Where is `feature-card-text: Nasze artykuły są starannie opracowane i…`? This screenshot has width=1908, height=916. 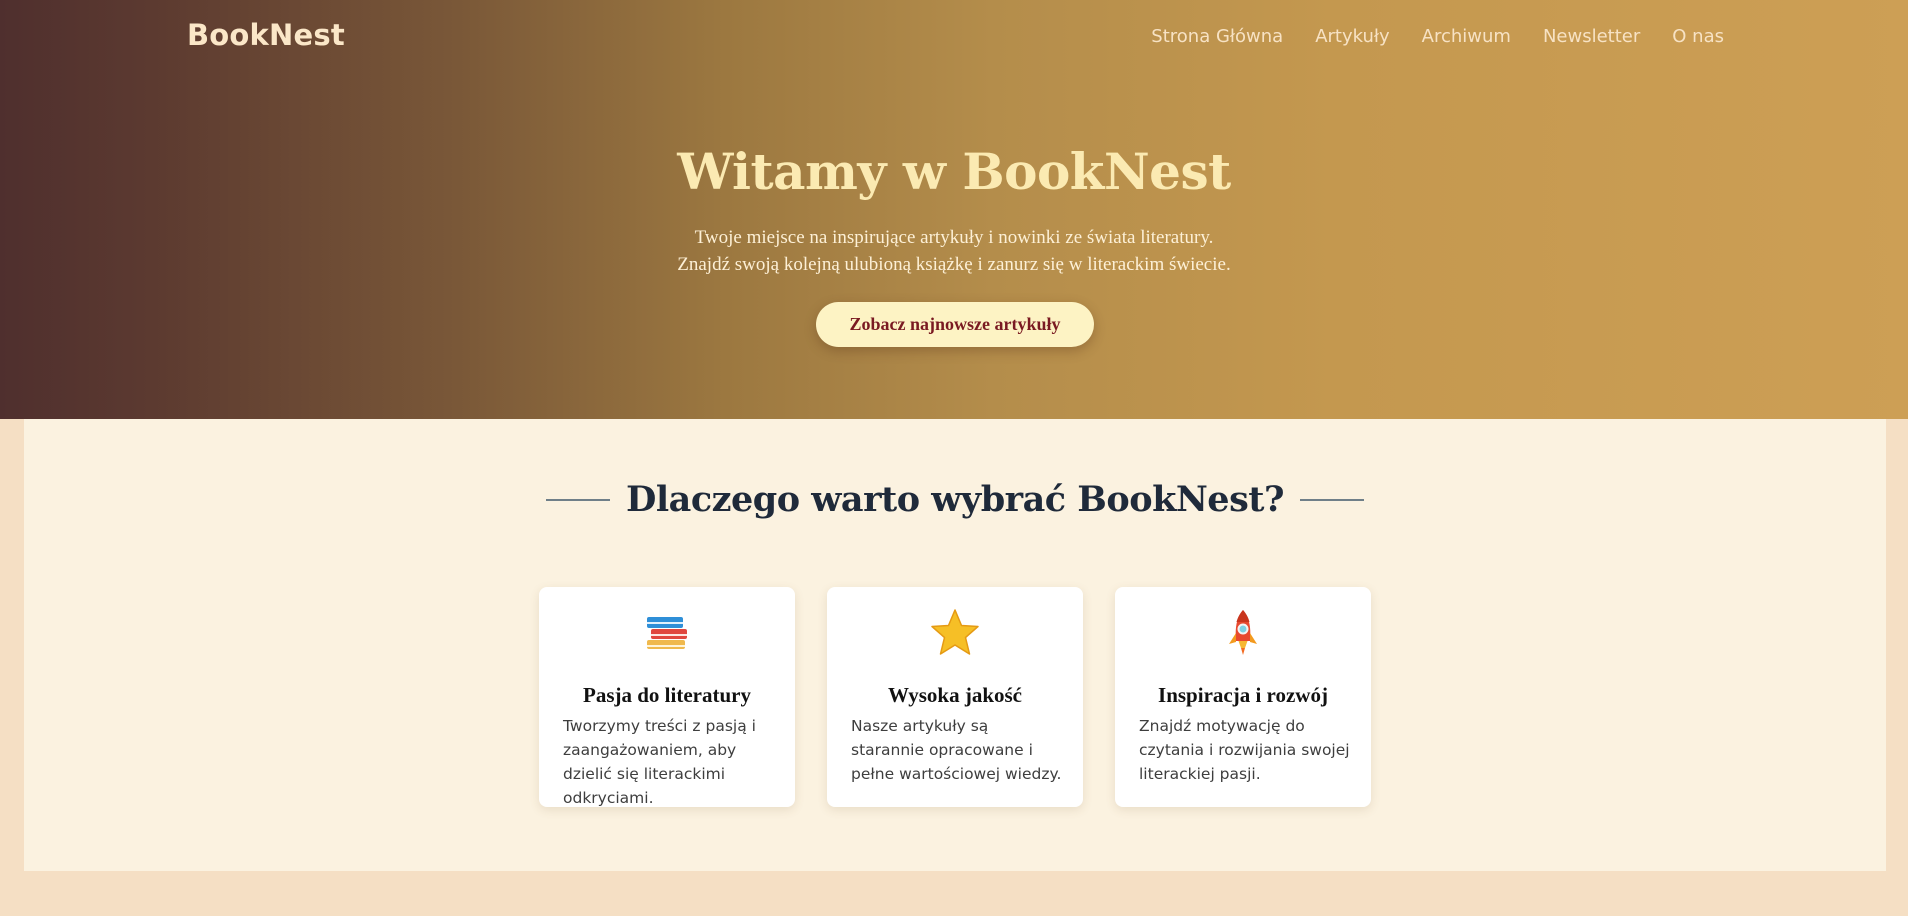
feature-card-text: Nasze artykuły są starannie opracowane i… is located at coordinates (956, 750).